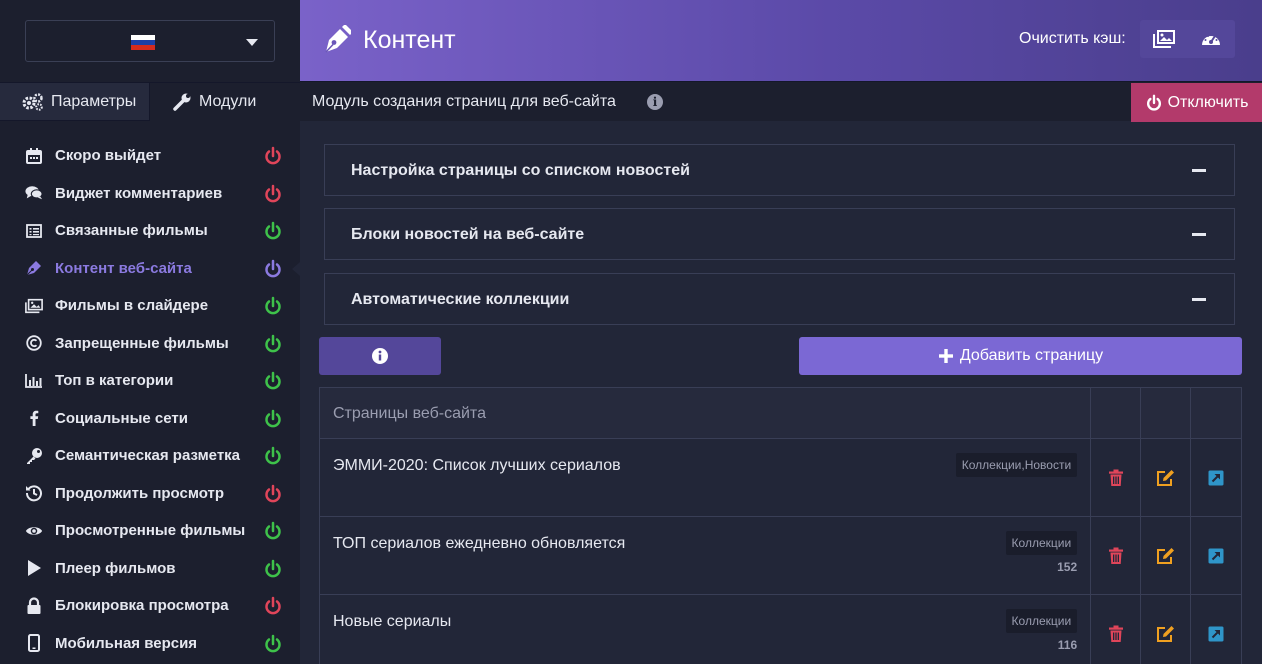 The image size is (1262, 664). What do you see at coordinates (126, 643) in the screenshot?
I see `sidebar-item-label: Мобильная версия` at bounding box center [126, 643].